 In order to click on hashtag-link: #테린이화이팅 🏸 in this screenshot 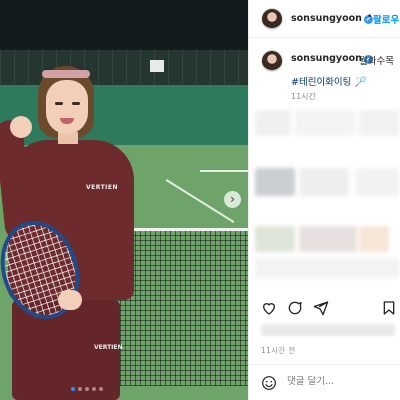, I will do `click(328, 81)`.